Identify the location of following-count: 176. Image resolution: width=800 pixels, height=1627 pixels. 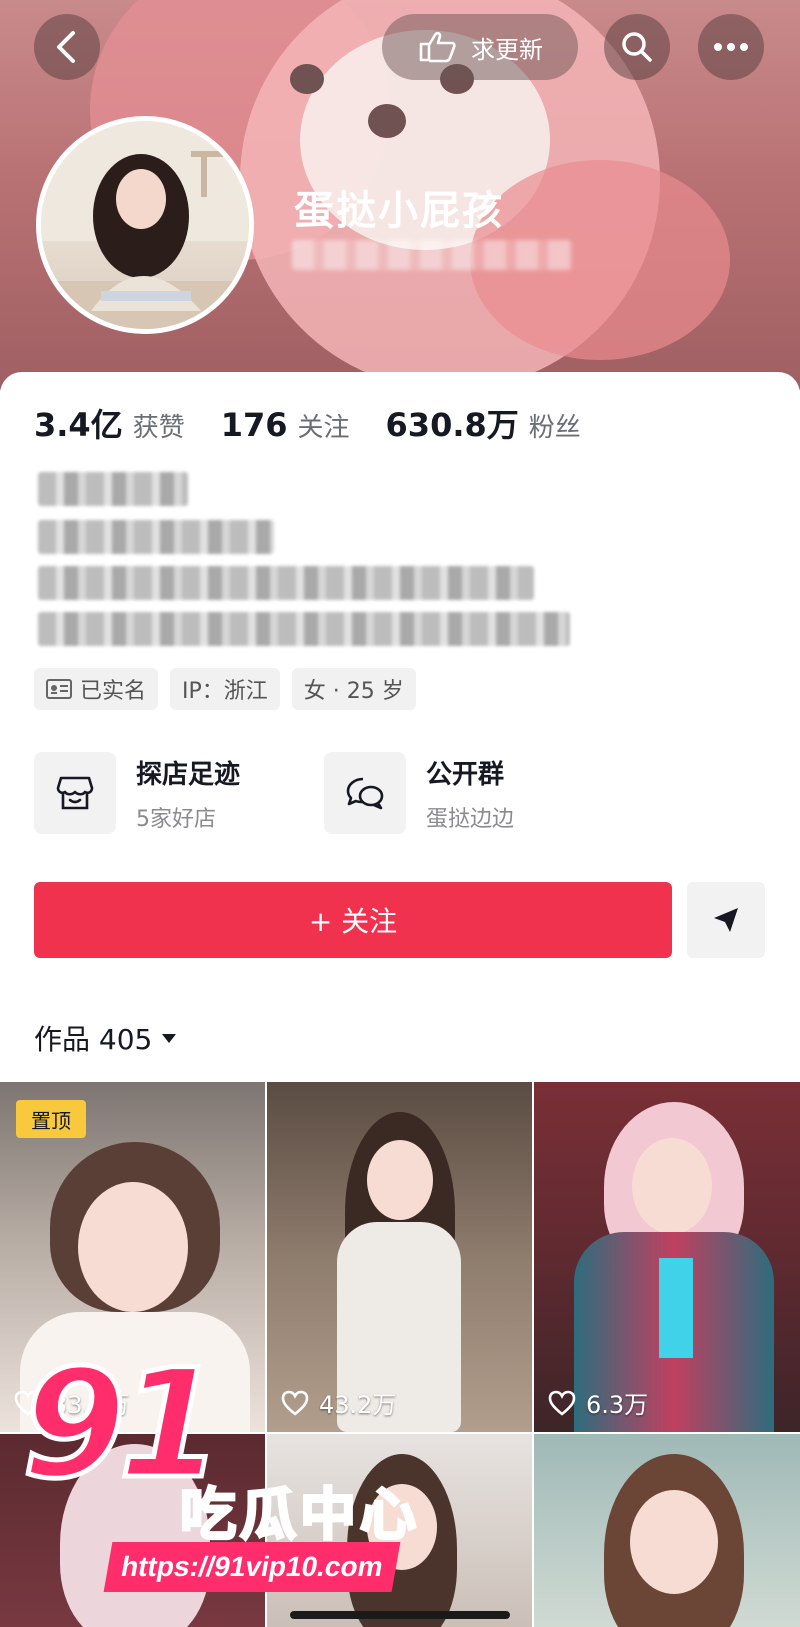
(254, 425).